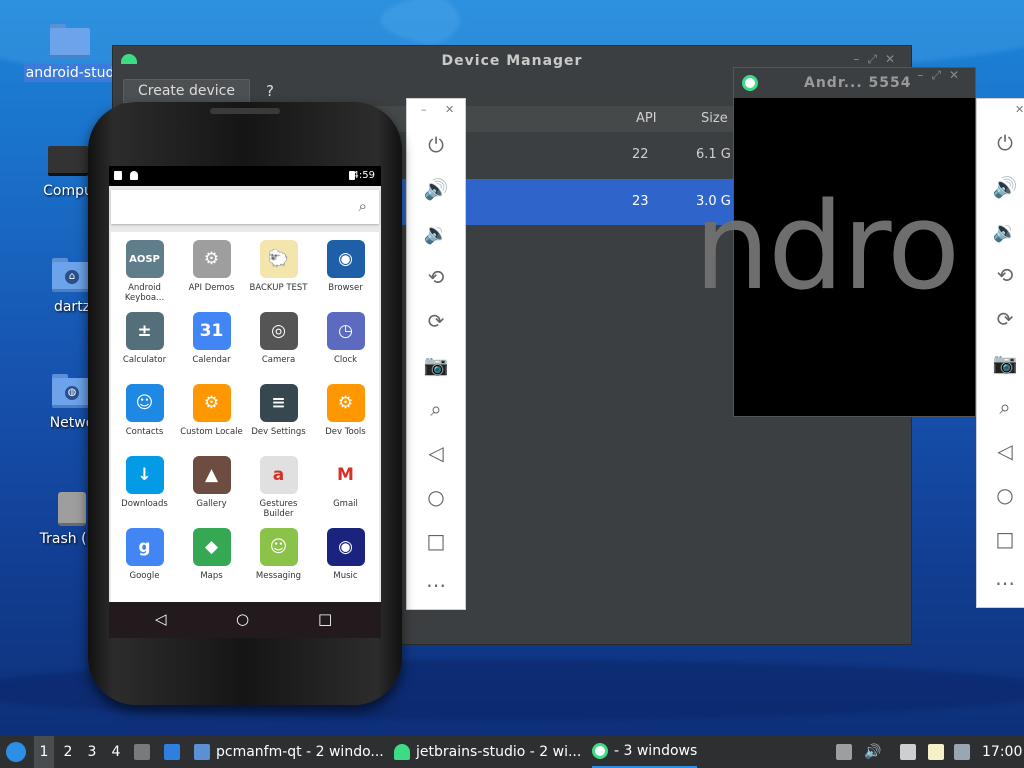 The height and width of the screenshot is (768, 1024). What do you see at coordinates (211, 262) in the screenshot?
I see `app-api-demos: ⚙ API Demos` at bounding box center [211, 262].